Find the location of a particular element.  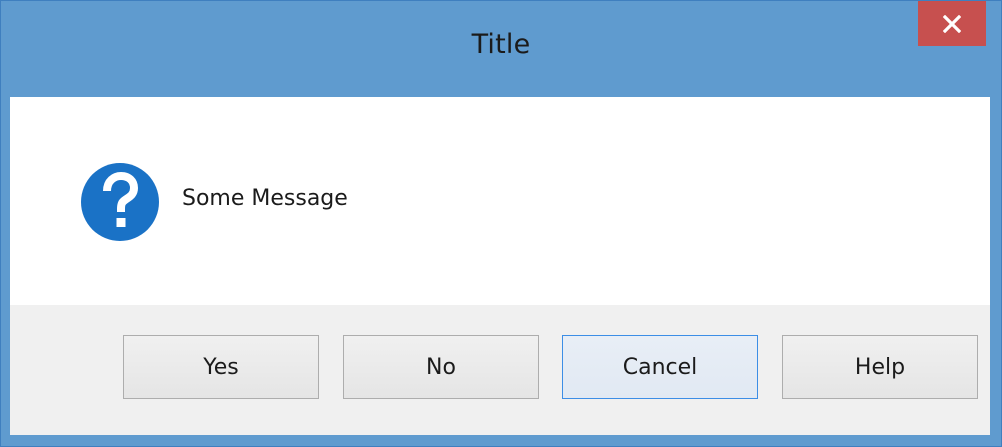

help-button: Help is located at coordinates (880, 367).